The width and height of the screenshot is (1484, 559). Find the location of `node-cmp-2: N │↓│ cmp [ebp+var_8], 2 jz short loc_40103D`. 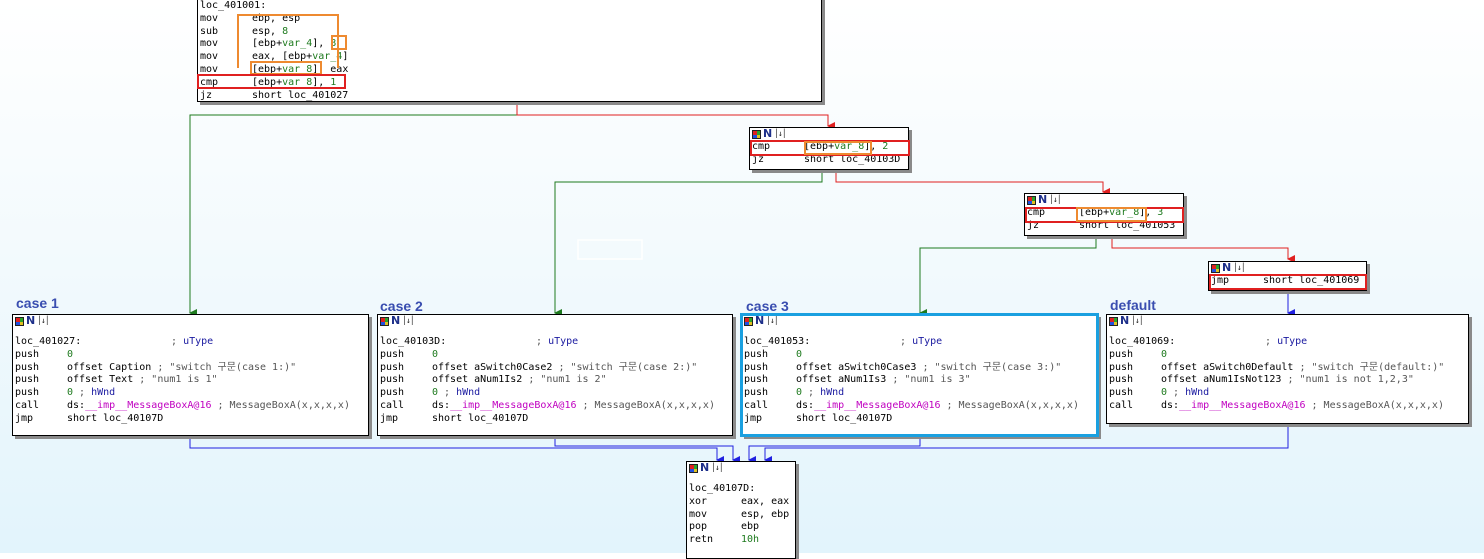

node-cmp-2: N │↓│ cmp [ebp+var_8], 2 jz short loc_40103D is located at coordinates (829, 148).